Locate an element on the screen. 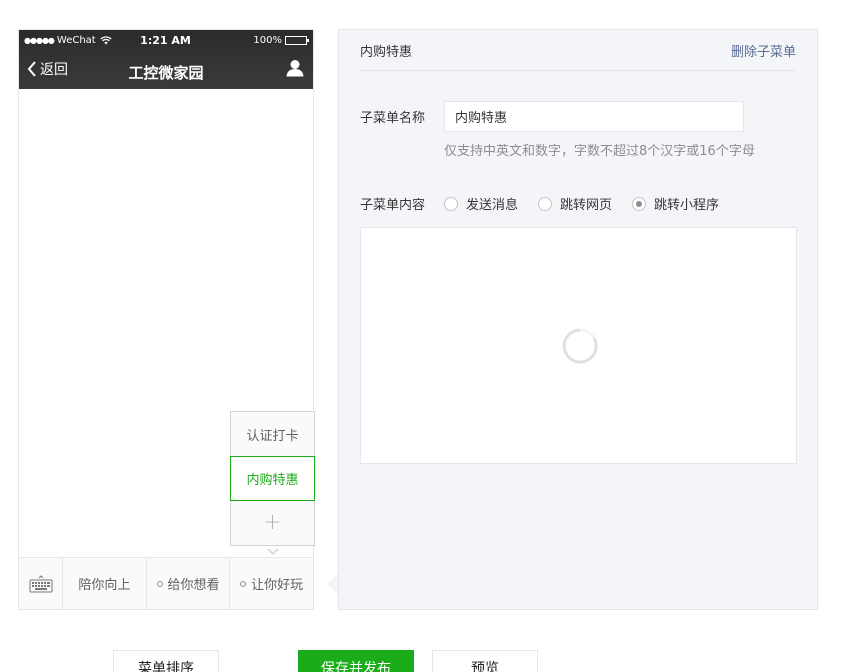  back-button: 返回 is located at coordinates (47, 69).